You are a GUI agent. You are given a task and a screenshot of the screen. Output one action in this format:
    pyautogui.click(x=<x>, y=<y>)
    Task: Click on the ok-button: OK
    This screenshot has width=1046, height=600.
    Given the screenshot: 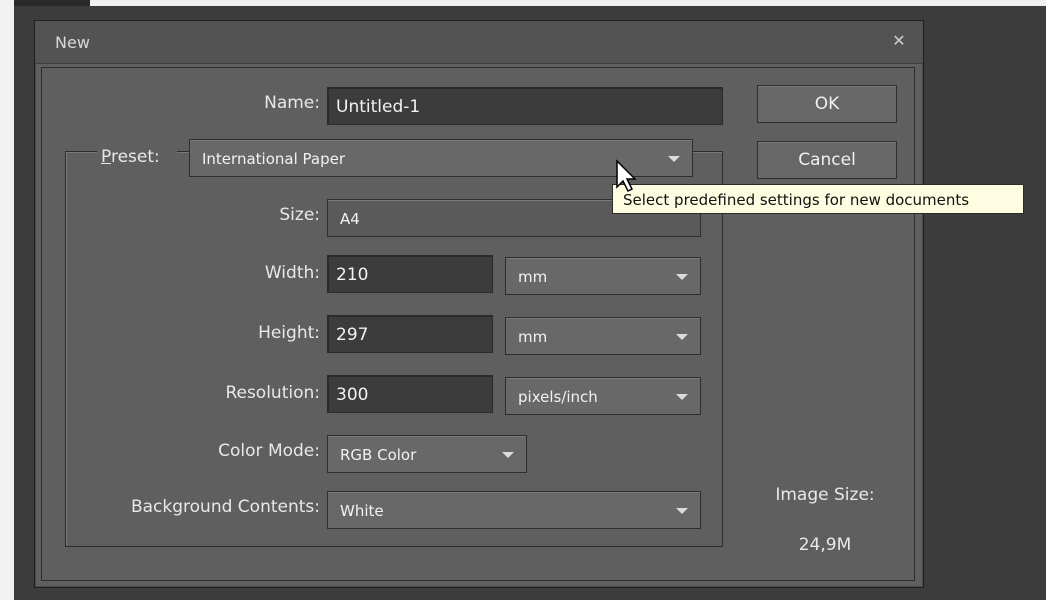 What is the action you would take?
    pyautogui.click(x=827, y=104)
    